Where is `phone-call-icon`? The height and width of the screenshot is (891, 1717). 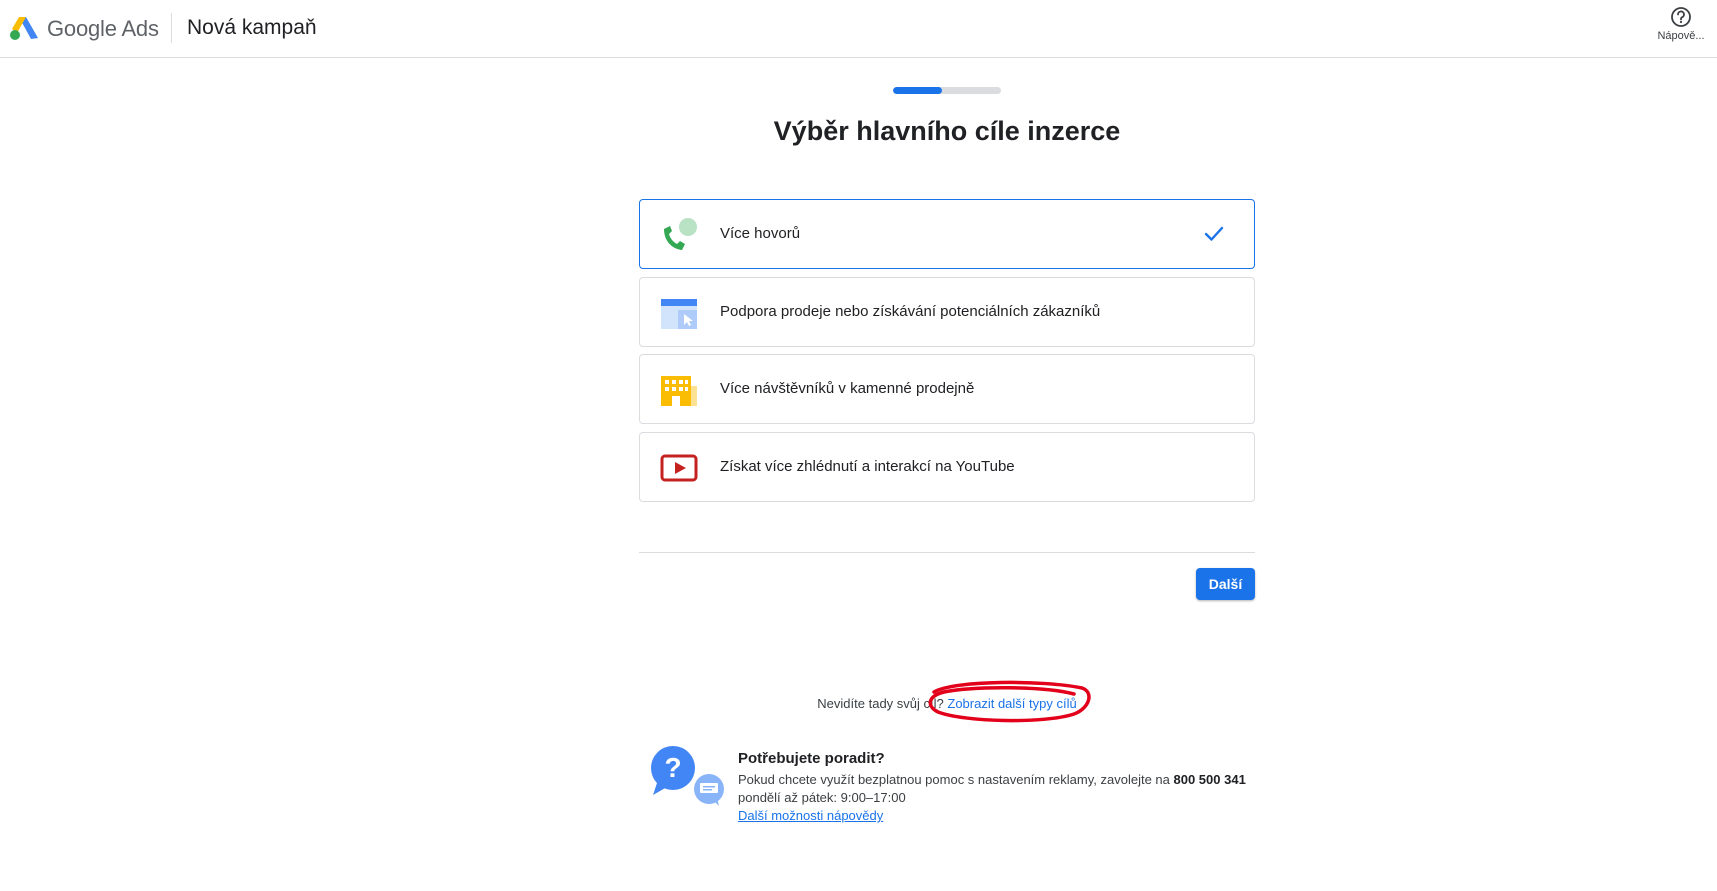 phone-call-icon is located at coordinates (680, 234).